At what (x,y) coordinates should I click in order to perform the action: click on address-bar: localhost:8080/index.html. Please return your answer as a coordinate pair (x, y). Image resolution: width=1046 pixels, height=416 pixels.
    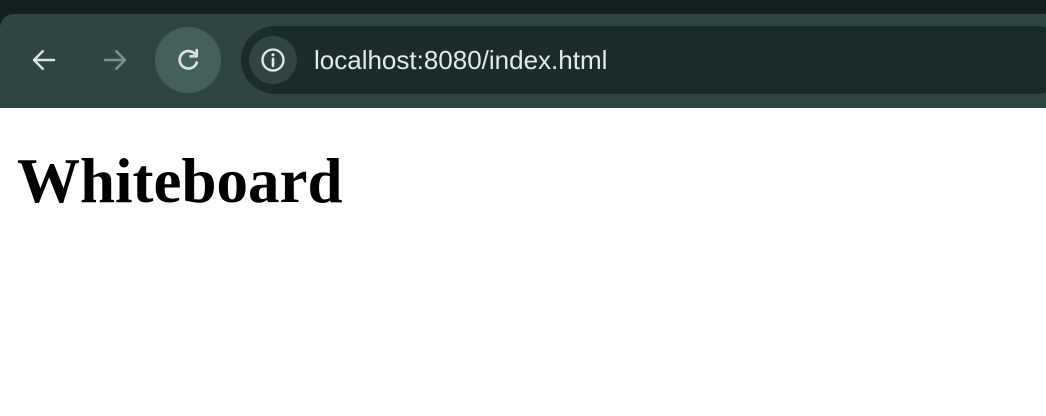
    Looking at the image, I should click on (643, 60).